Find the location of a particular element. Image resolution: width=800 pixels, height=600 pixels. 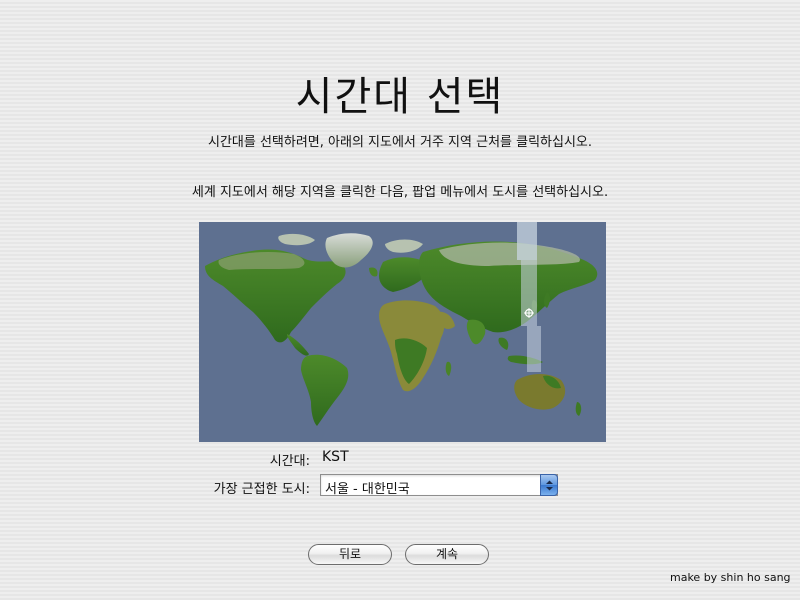

closest-city-value: 서울 - 대한민국 is located at coordinates (367, 489).